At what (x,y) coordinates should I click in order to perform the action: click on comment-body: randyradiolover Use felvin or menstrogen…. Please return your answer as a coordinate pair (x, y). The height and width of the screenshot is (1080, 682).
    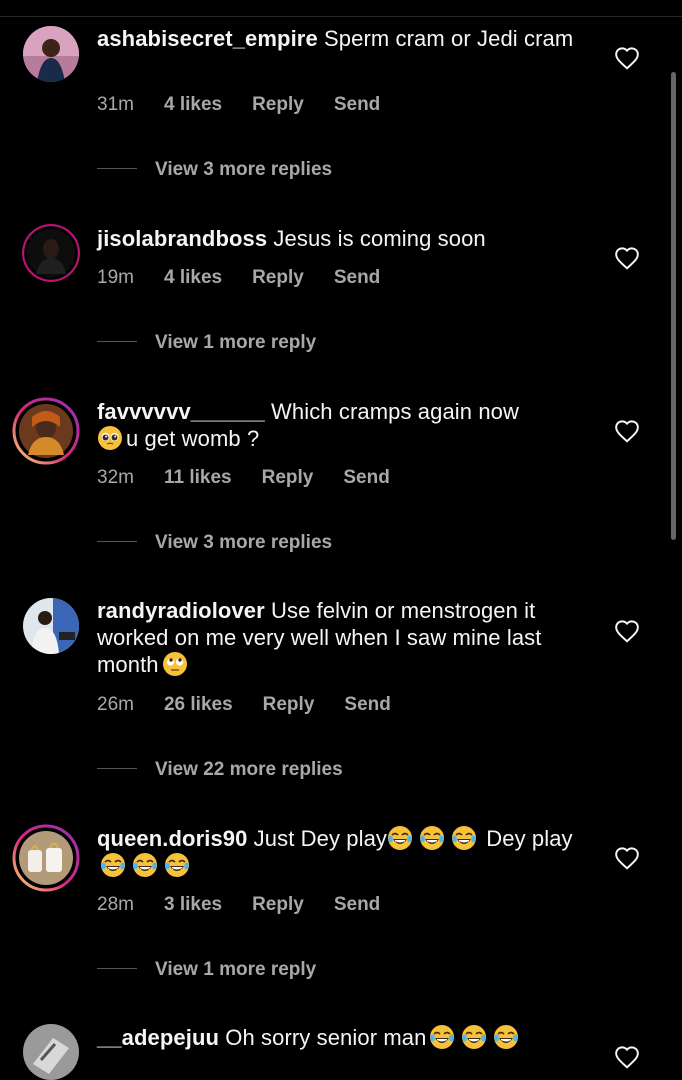
    Looking at the image, I should click on (347, 637).